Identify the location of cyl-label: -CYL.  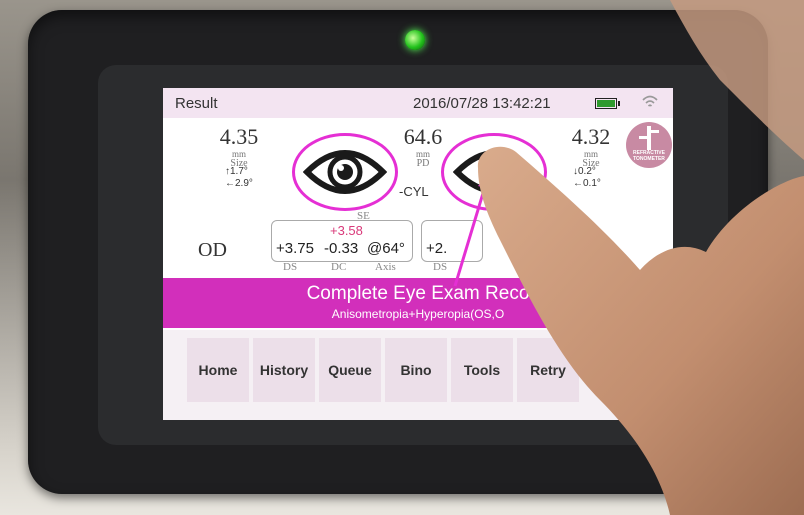
(414, 191).